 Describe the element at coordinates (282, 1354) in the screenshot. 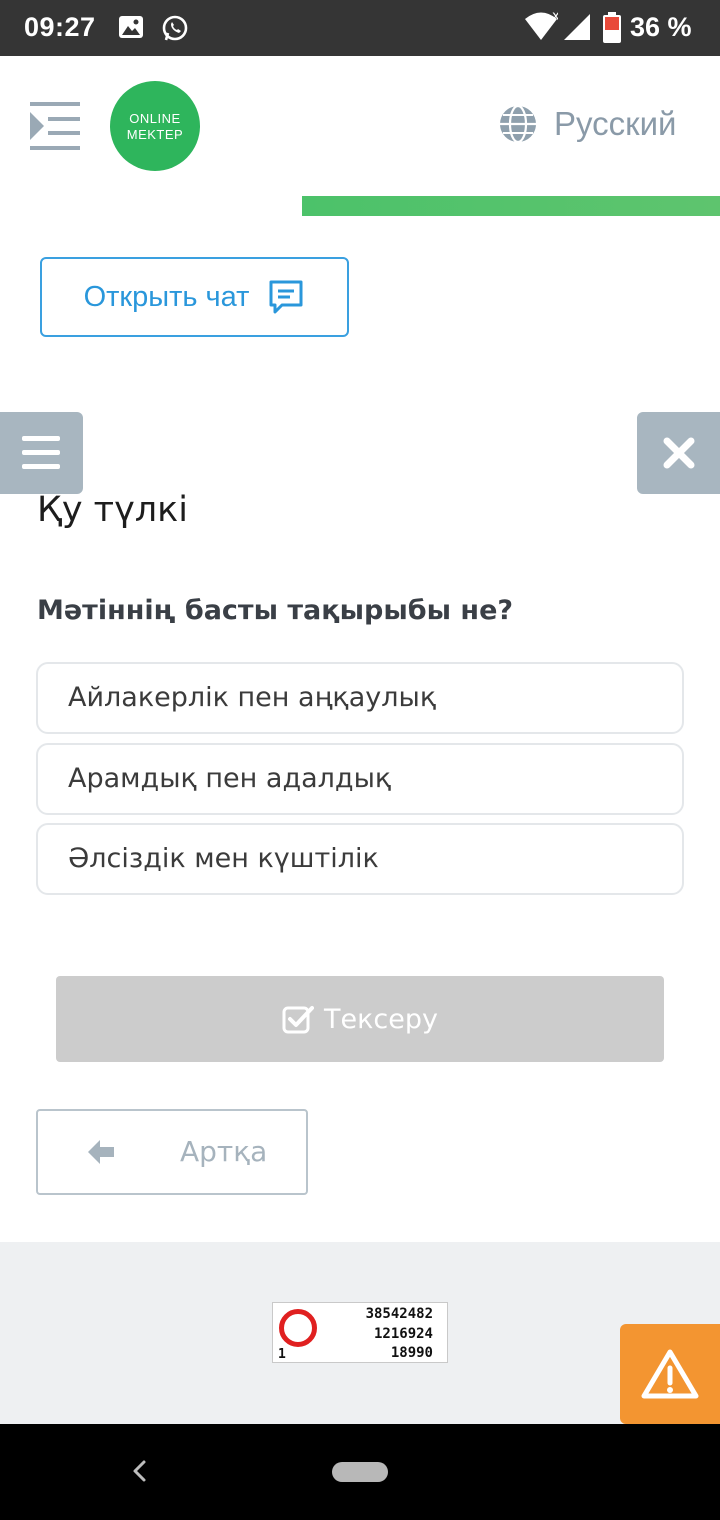

I see `counter-left: 1` at that location.